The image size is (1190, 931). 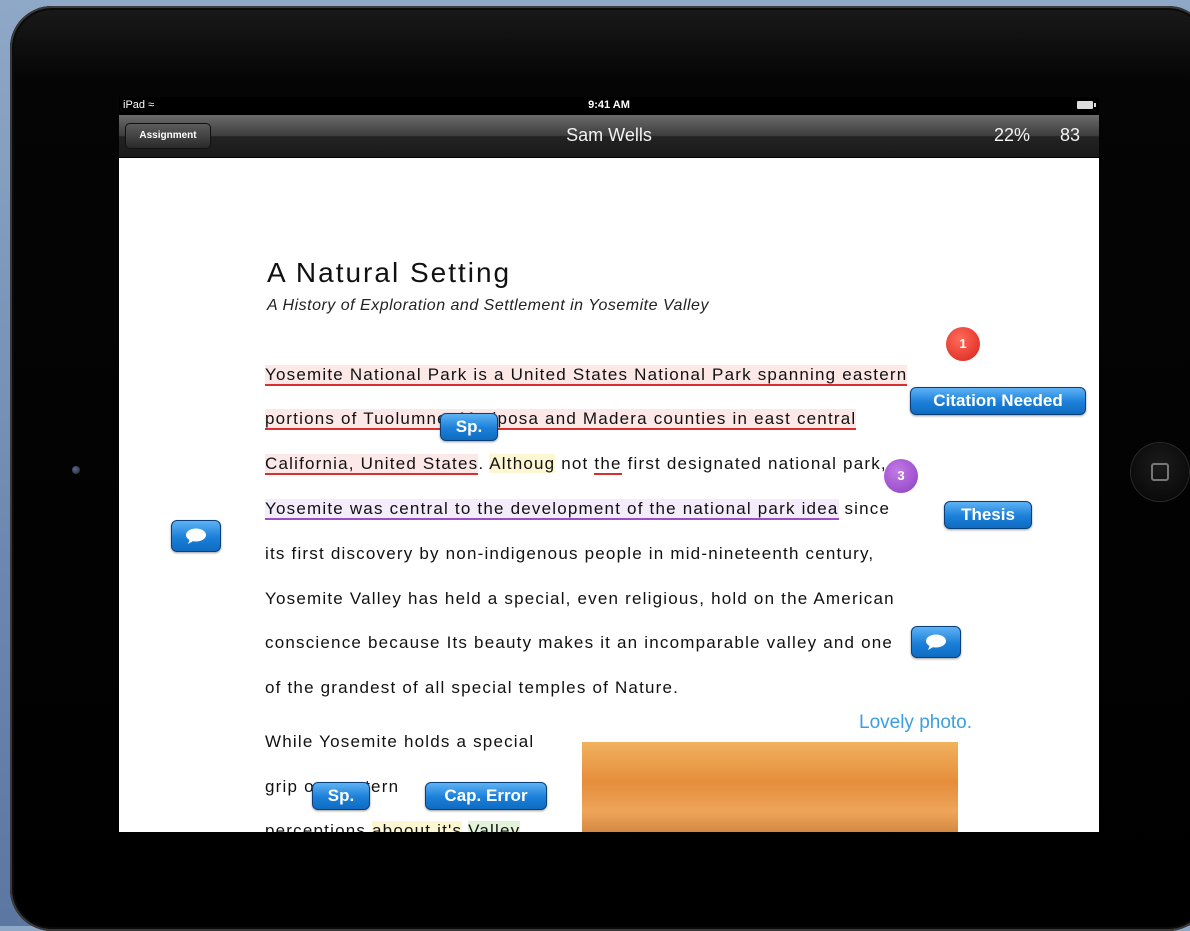 What do you see at coordinates (1086, 105) in the screenshot?
I see `battery-icon` at bounding box center [1086, 105].